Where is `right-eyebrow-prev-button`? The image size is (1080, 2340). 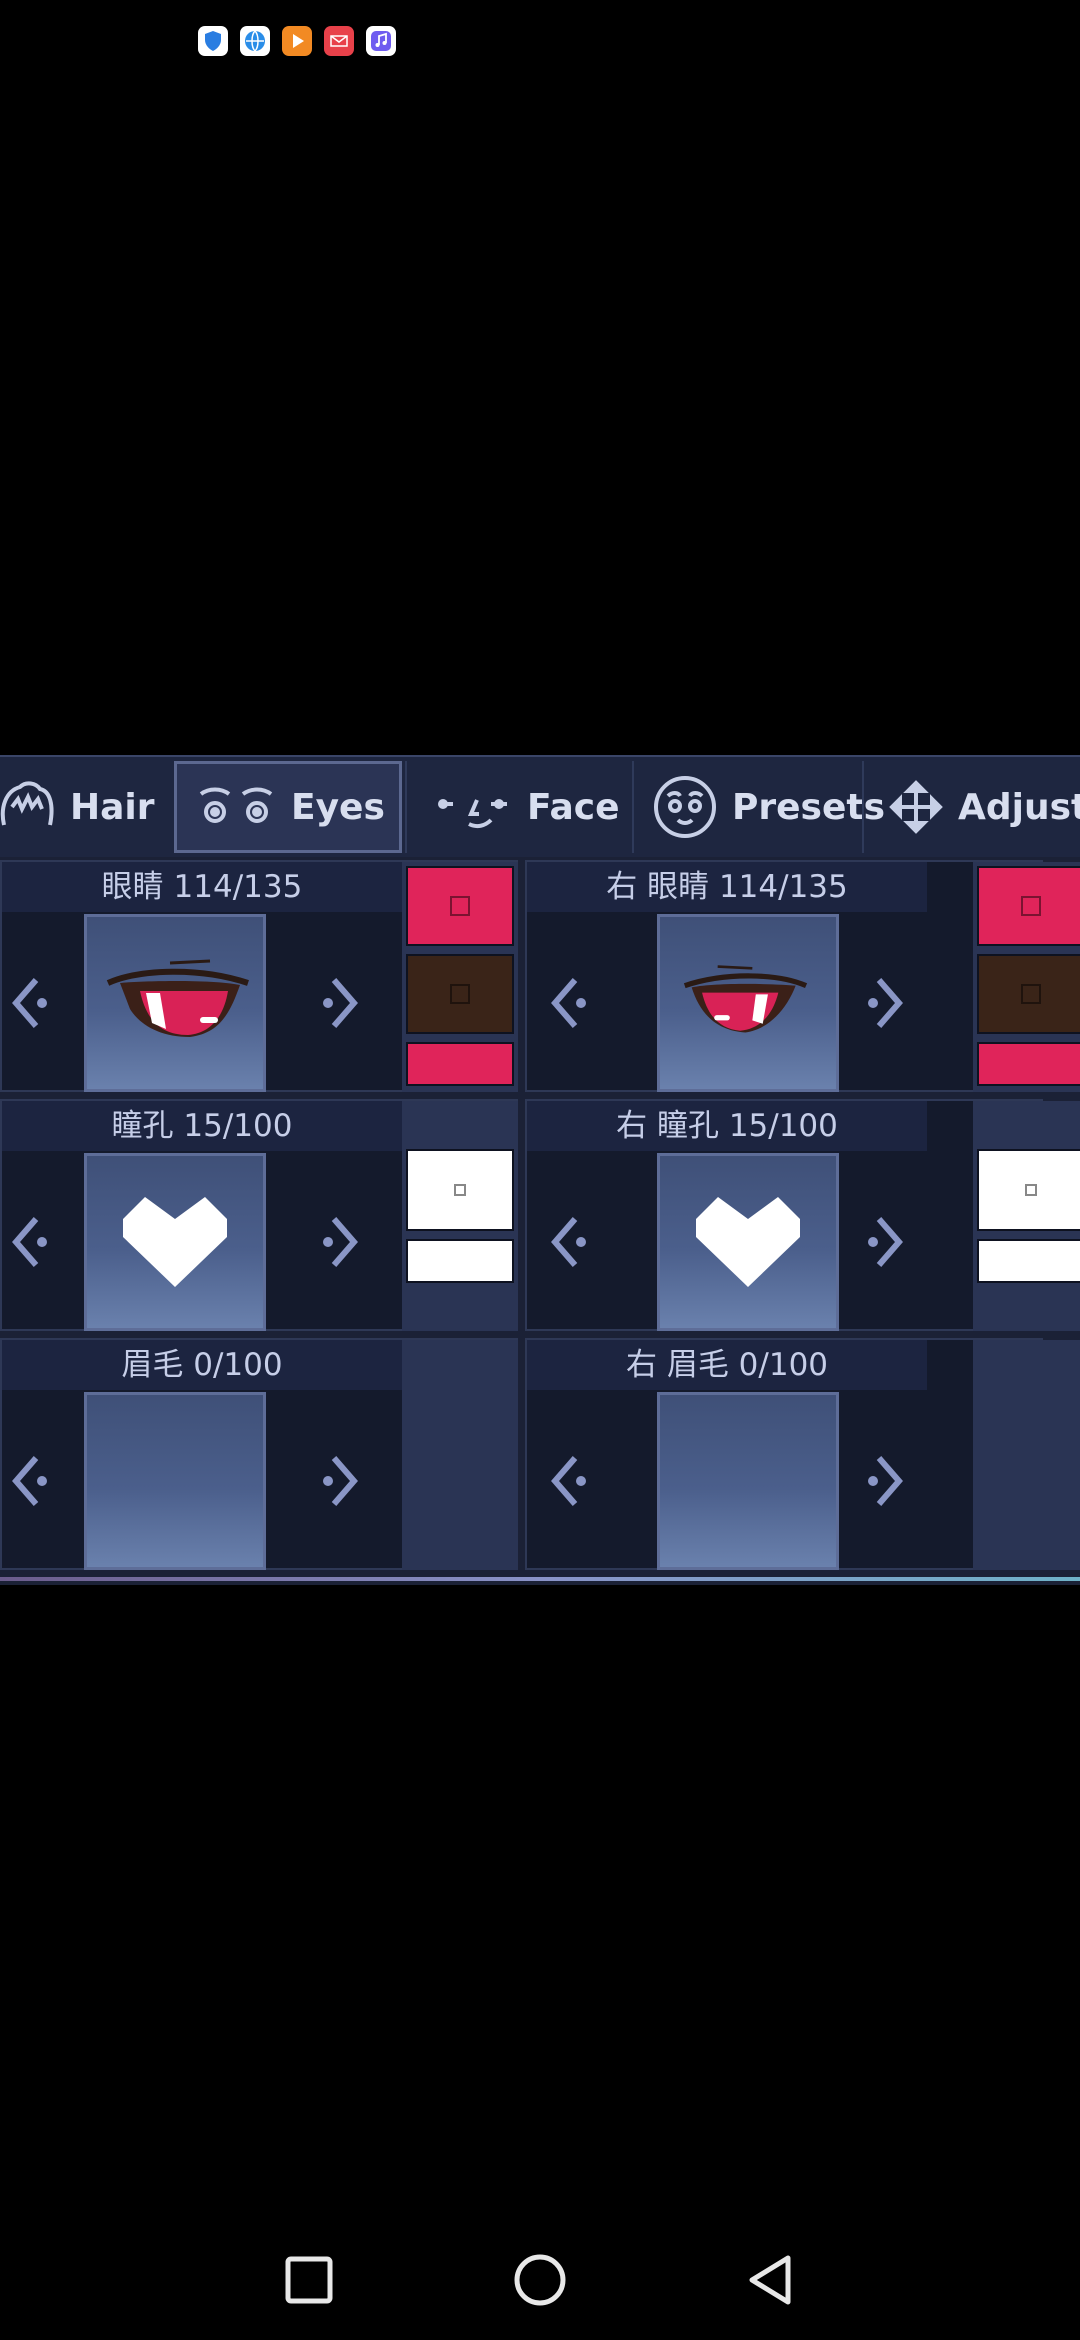 right-eyebrow-prev-button is located at coordinates (567, 1481).